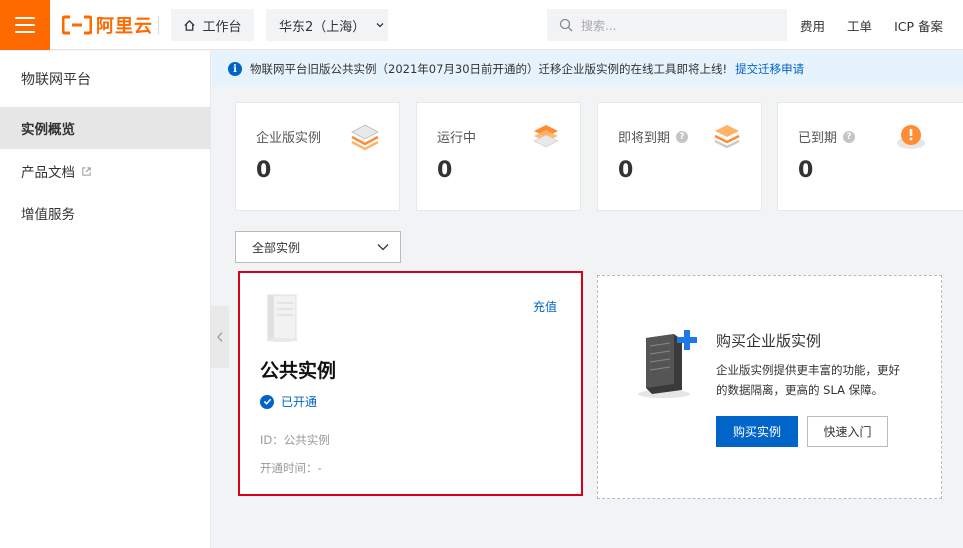  What do you see at coordinates (918, 25) in the screenshot?
I see `link-icp: ICP 备案` at bounding box center [918, 25].